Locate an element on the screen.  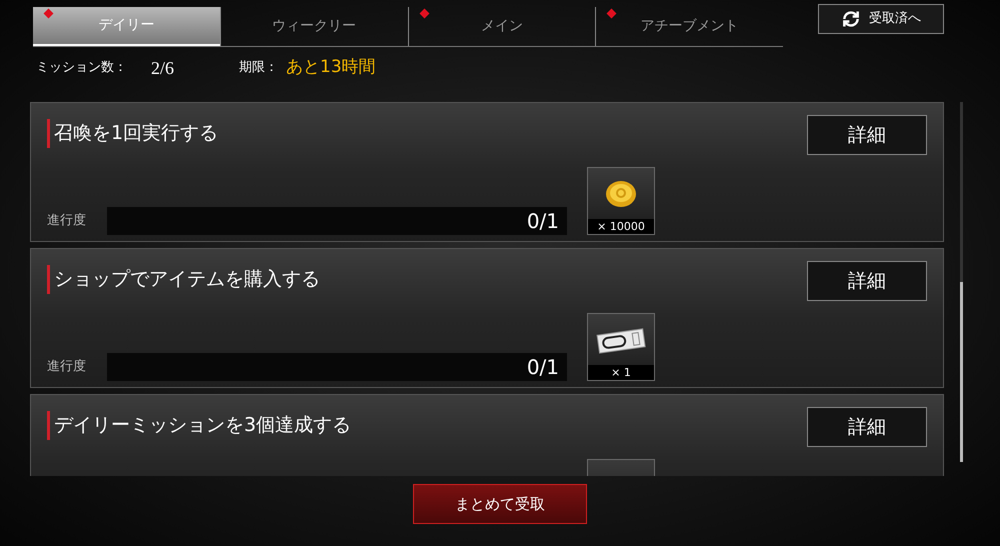
reward-quantity: × 1 is located at coordinates (621, 372).